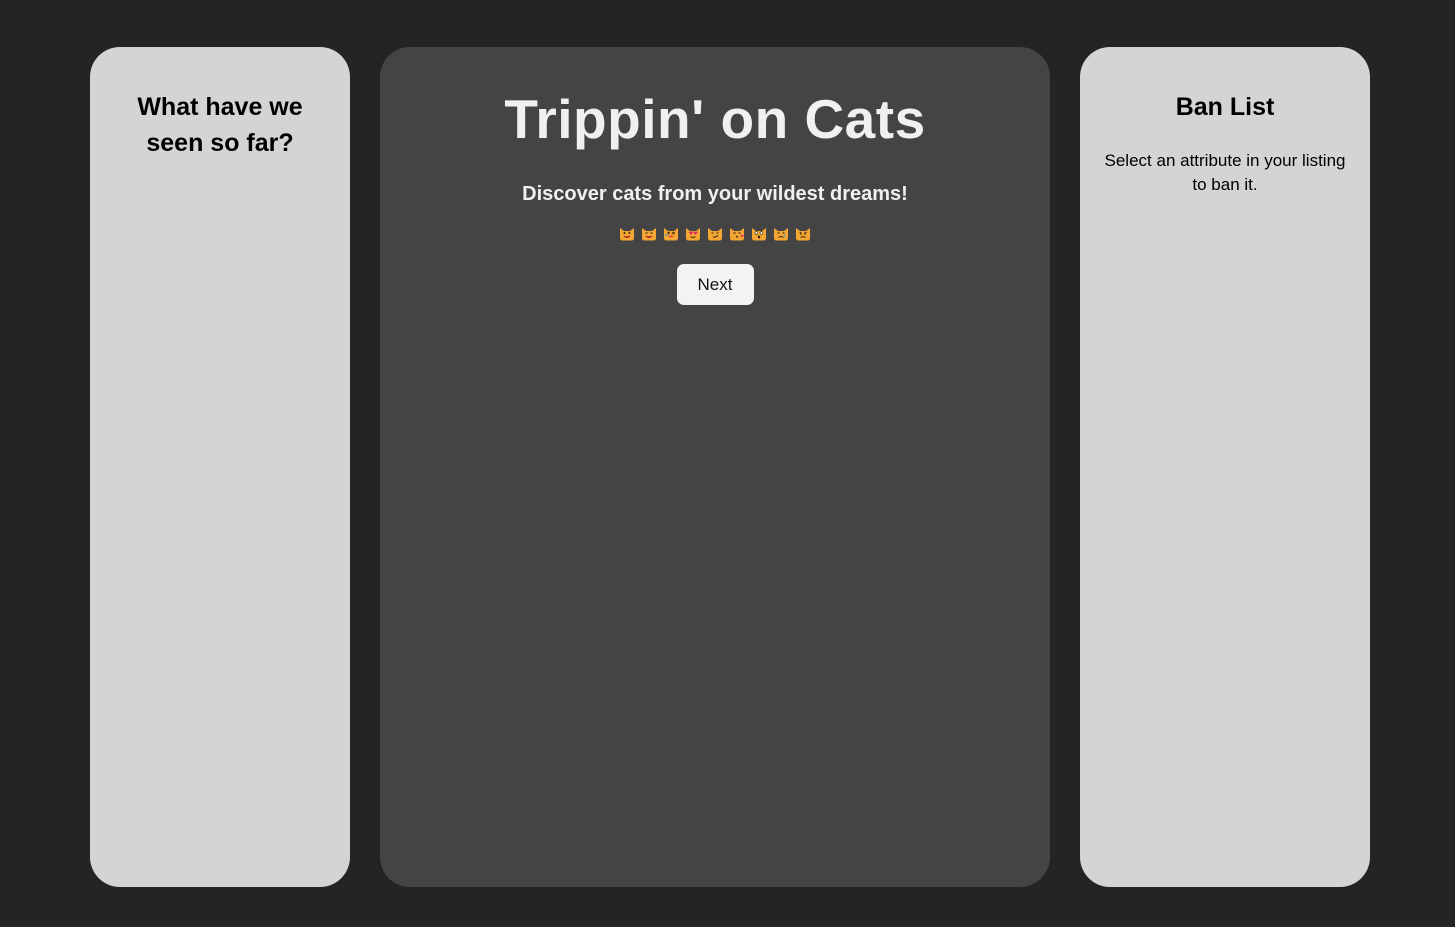  I want to click on smirk-cat-icon, so click(715, 234).